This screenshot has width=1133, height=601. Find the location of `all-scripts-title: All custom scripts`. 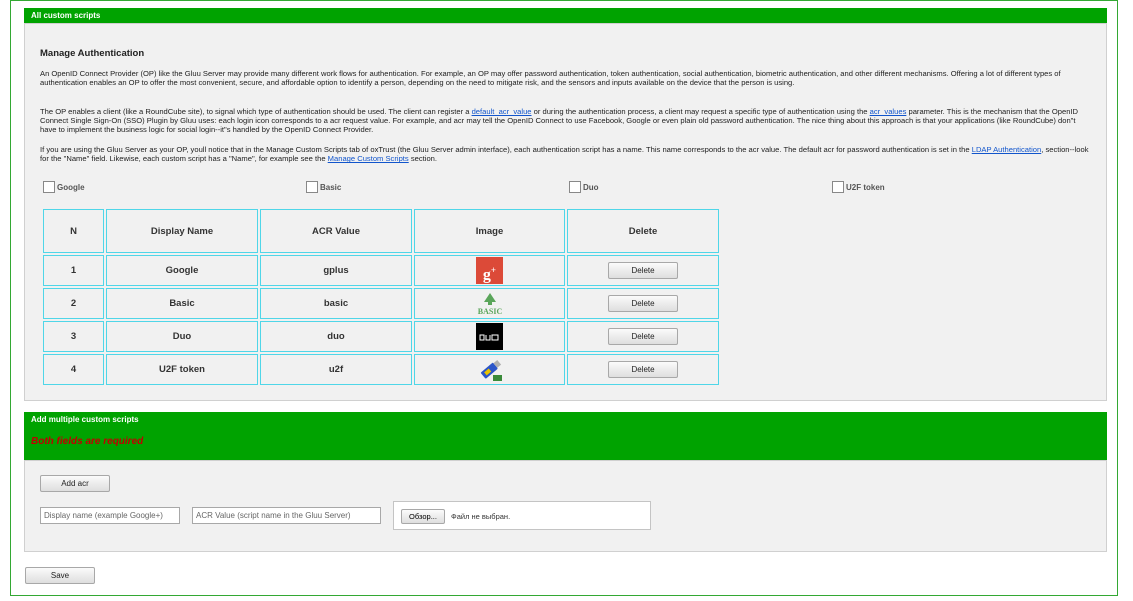

all-scripts-title: All custom scripts is located at coordinates (66, 15).